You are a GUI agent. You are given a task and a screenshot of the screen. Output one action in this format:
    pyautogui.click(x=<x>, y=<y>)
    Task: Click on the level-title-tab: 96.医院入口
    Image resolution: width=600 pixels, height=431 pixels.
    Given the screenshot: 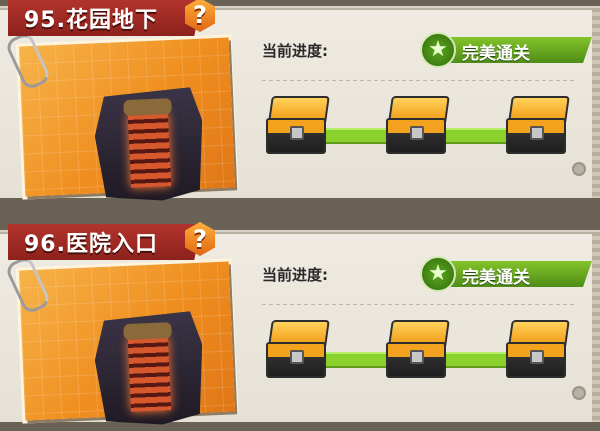 What is the action you would take?
    pyautogui.click(x=105, y=242)
    